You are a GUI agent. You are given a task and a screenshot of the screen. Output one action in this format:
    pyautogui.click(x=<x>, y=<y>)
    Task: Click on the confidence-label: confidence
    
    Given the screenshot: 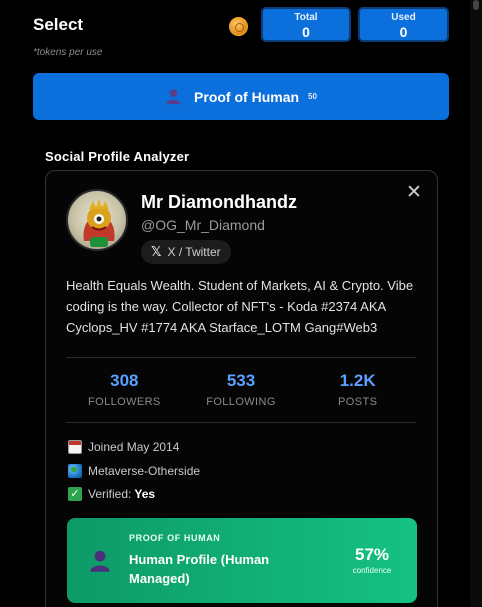 What is the action you would take?
    pyautogui.click(x=372, y=570)
    